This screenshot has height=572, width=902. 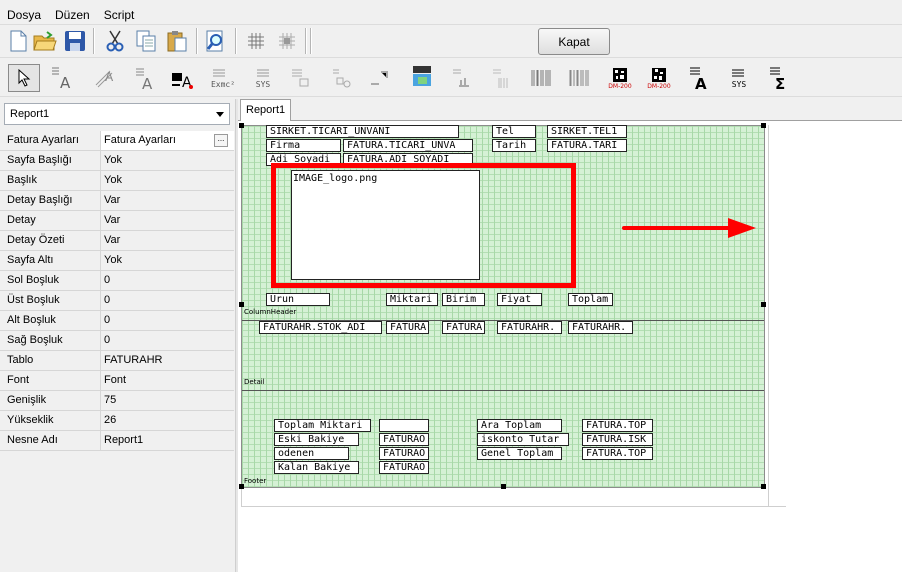 What do you see at coordinates (298, 299) in the screenshot?
I see `column-header: Urun` at bounding box center [298, 299].